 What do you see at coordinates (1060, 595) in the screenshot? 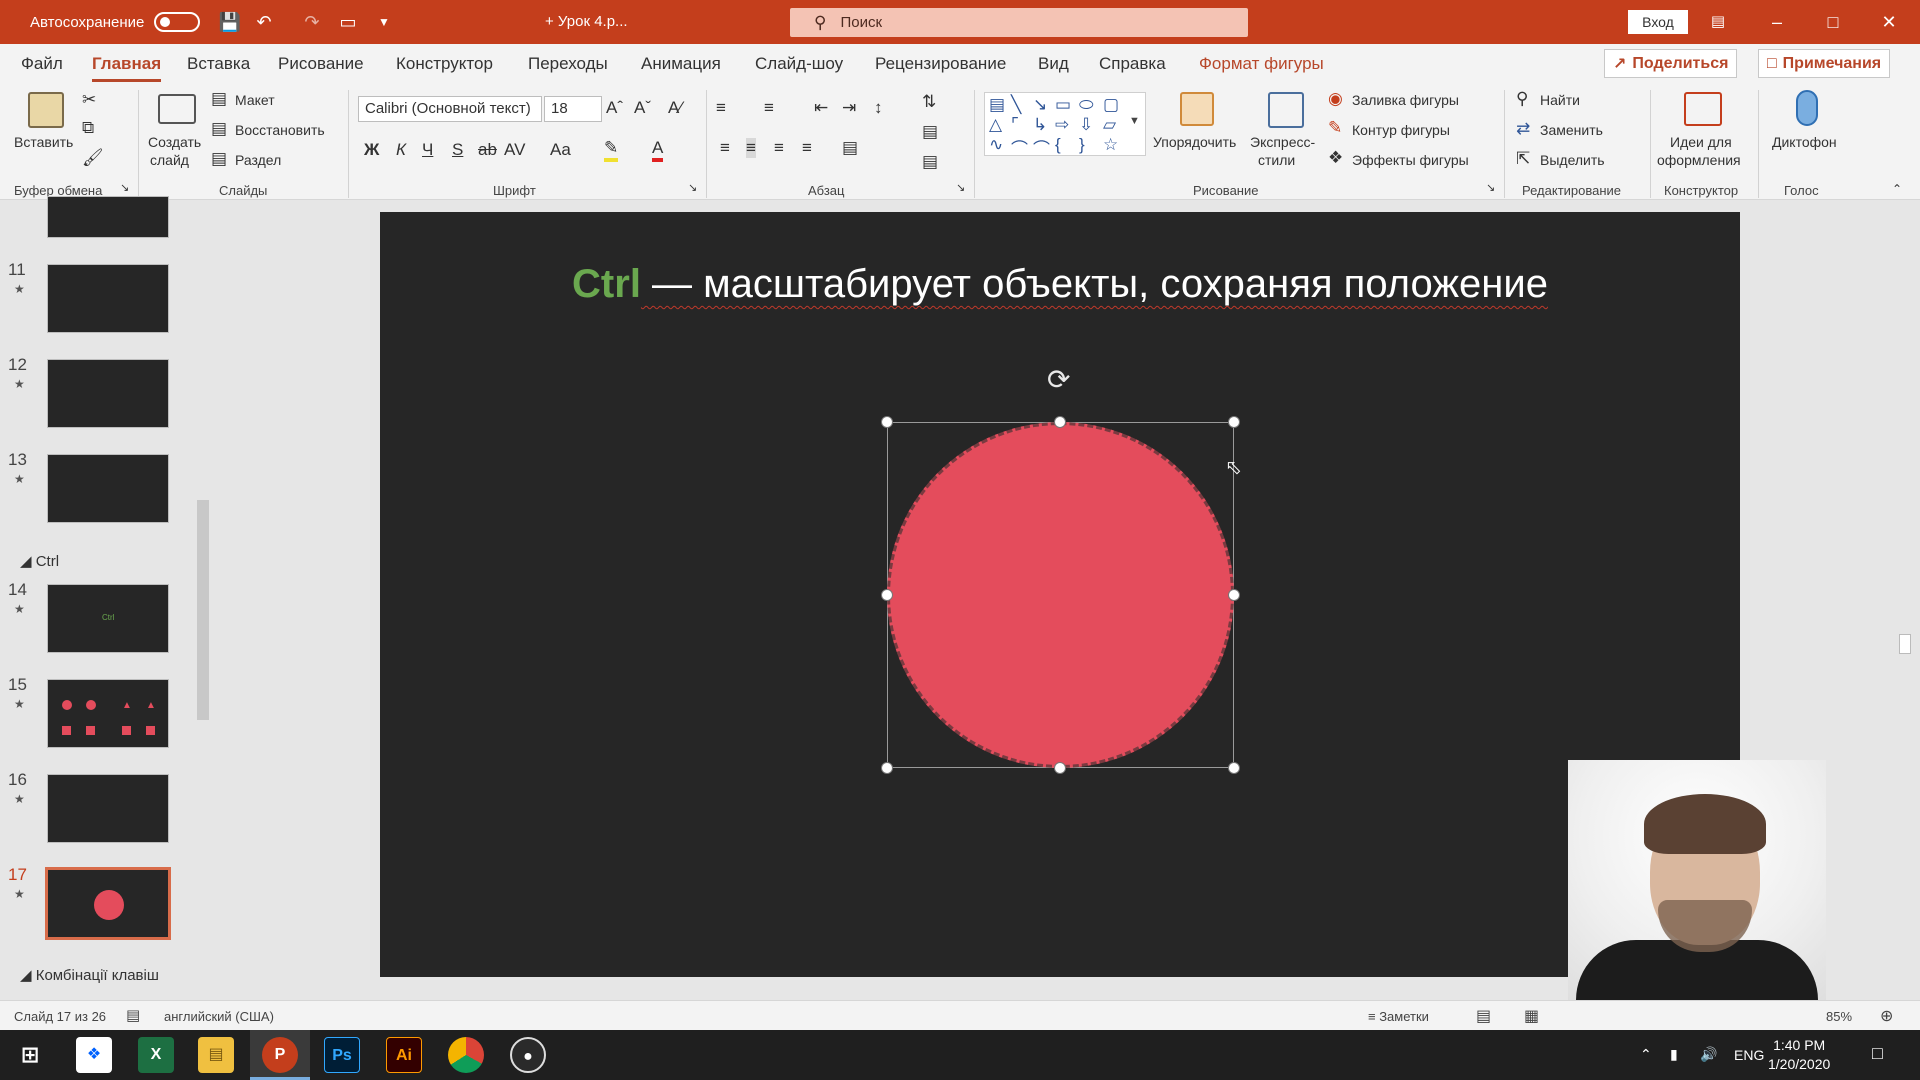
I see `red-circle-shape` at bounding box center [1060, 595].